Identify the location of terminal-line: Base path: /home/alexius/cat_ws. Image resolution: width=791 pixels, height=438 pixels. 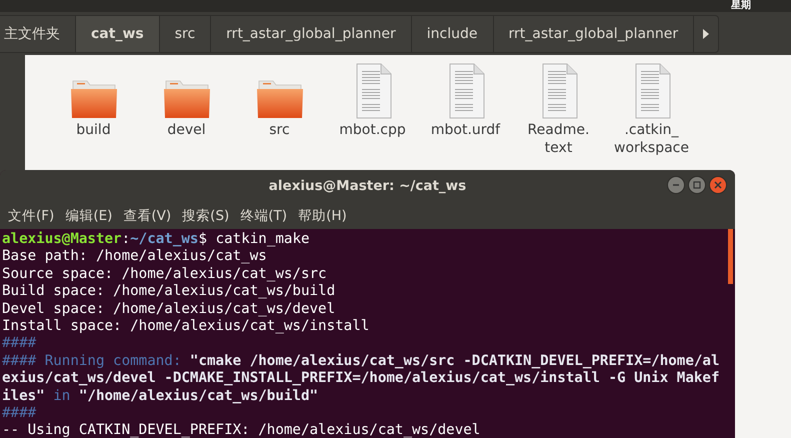
(135, 257).